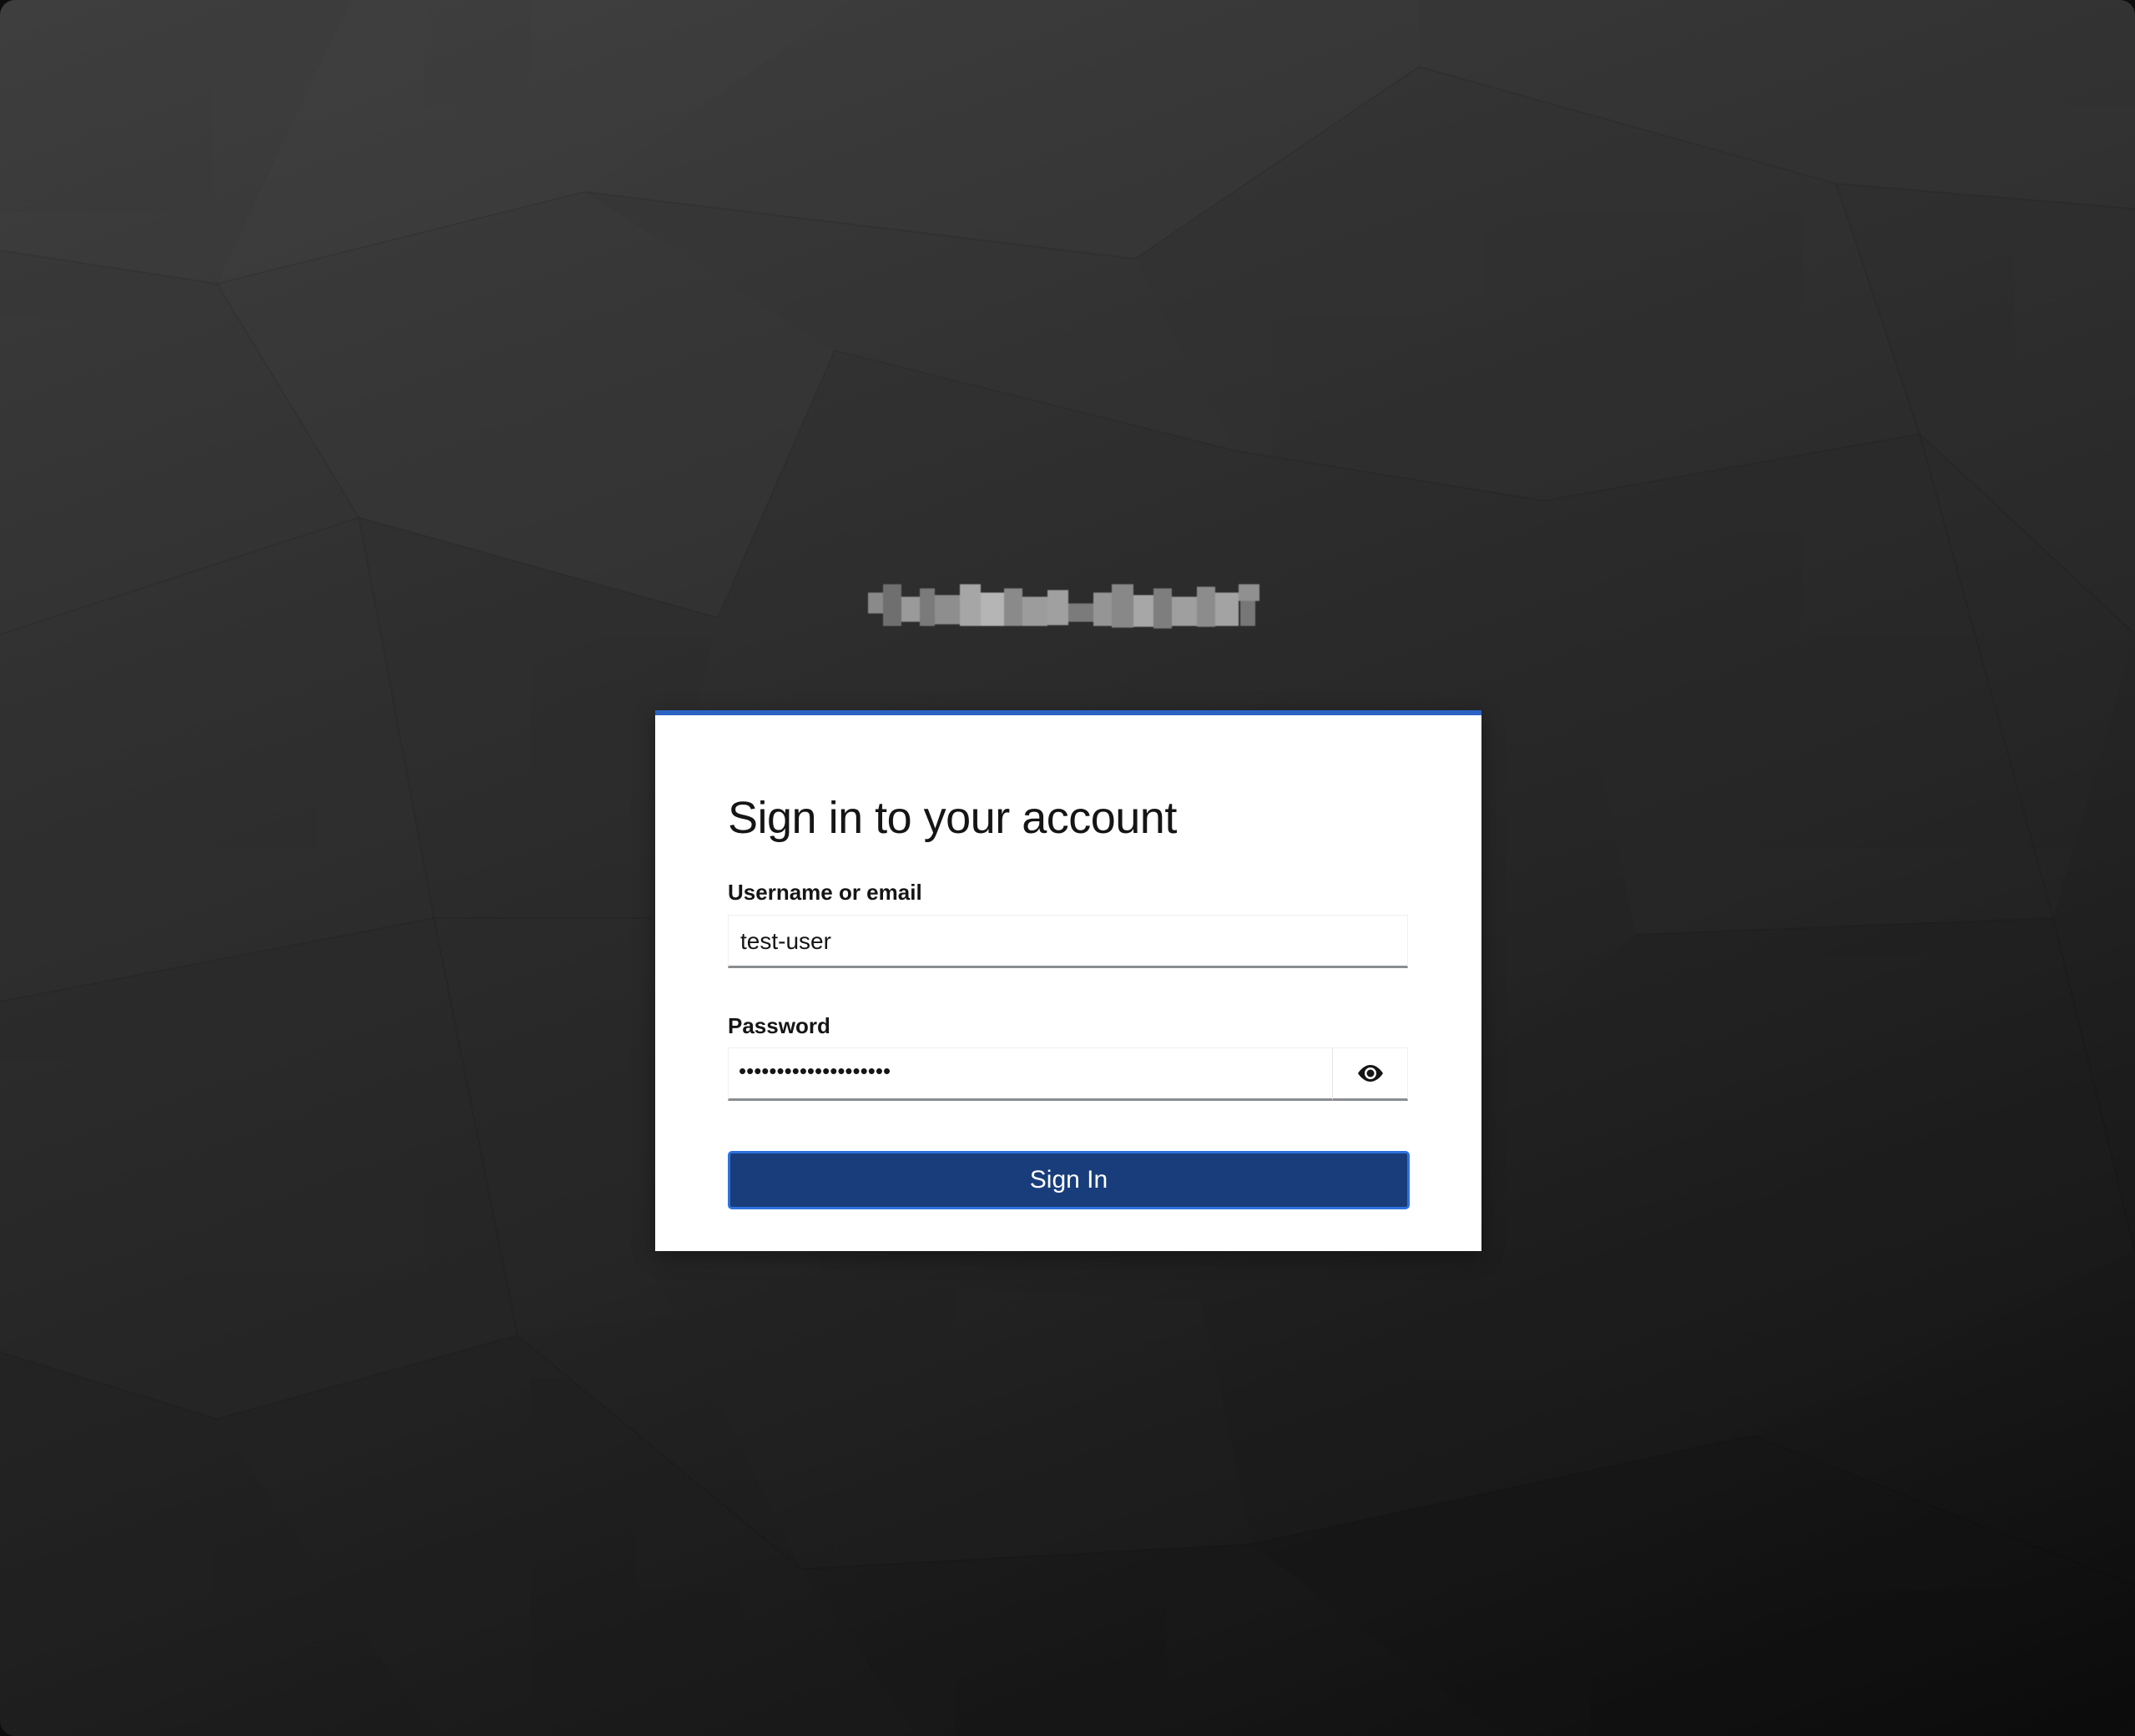 The height and width of the screenshot is (1736, 2135). What do you see at coordinates (1069, 1180) in the screenshot?
I see `sign-in-button: Sign In` at bounding box center [1069, 1180].